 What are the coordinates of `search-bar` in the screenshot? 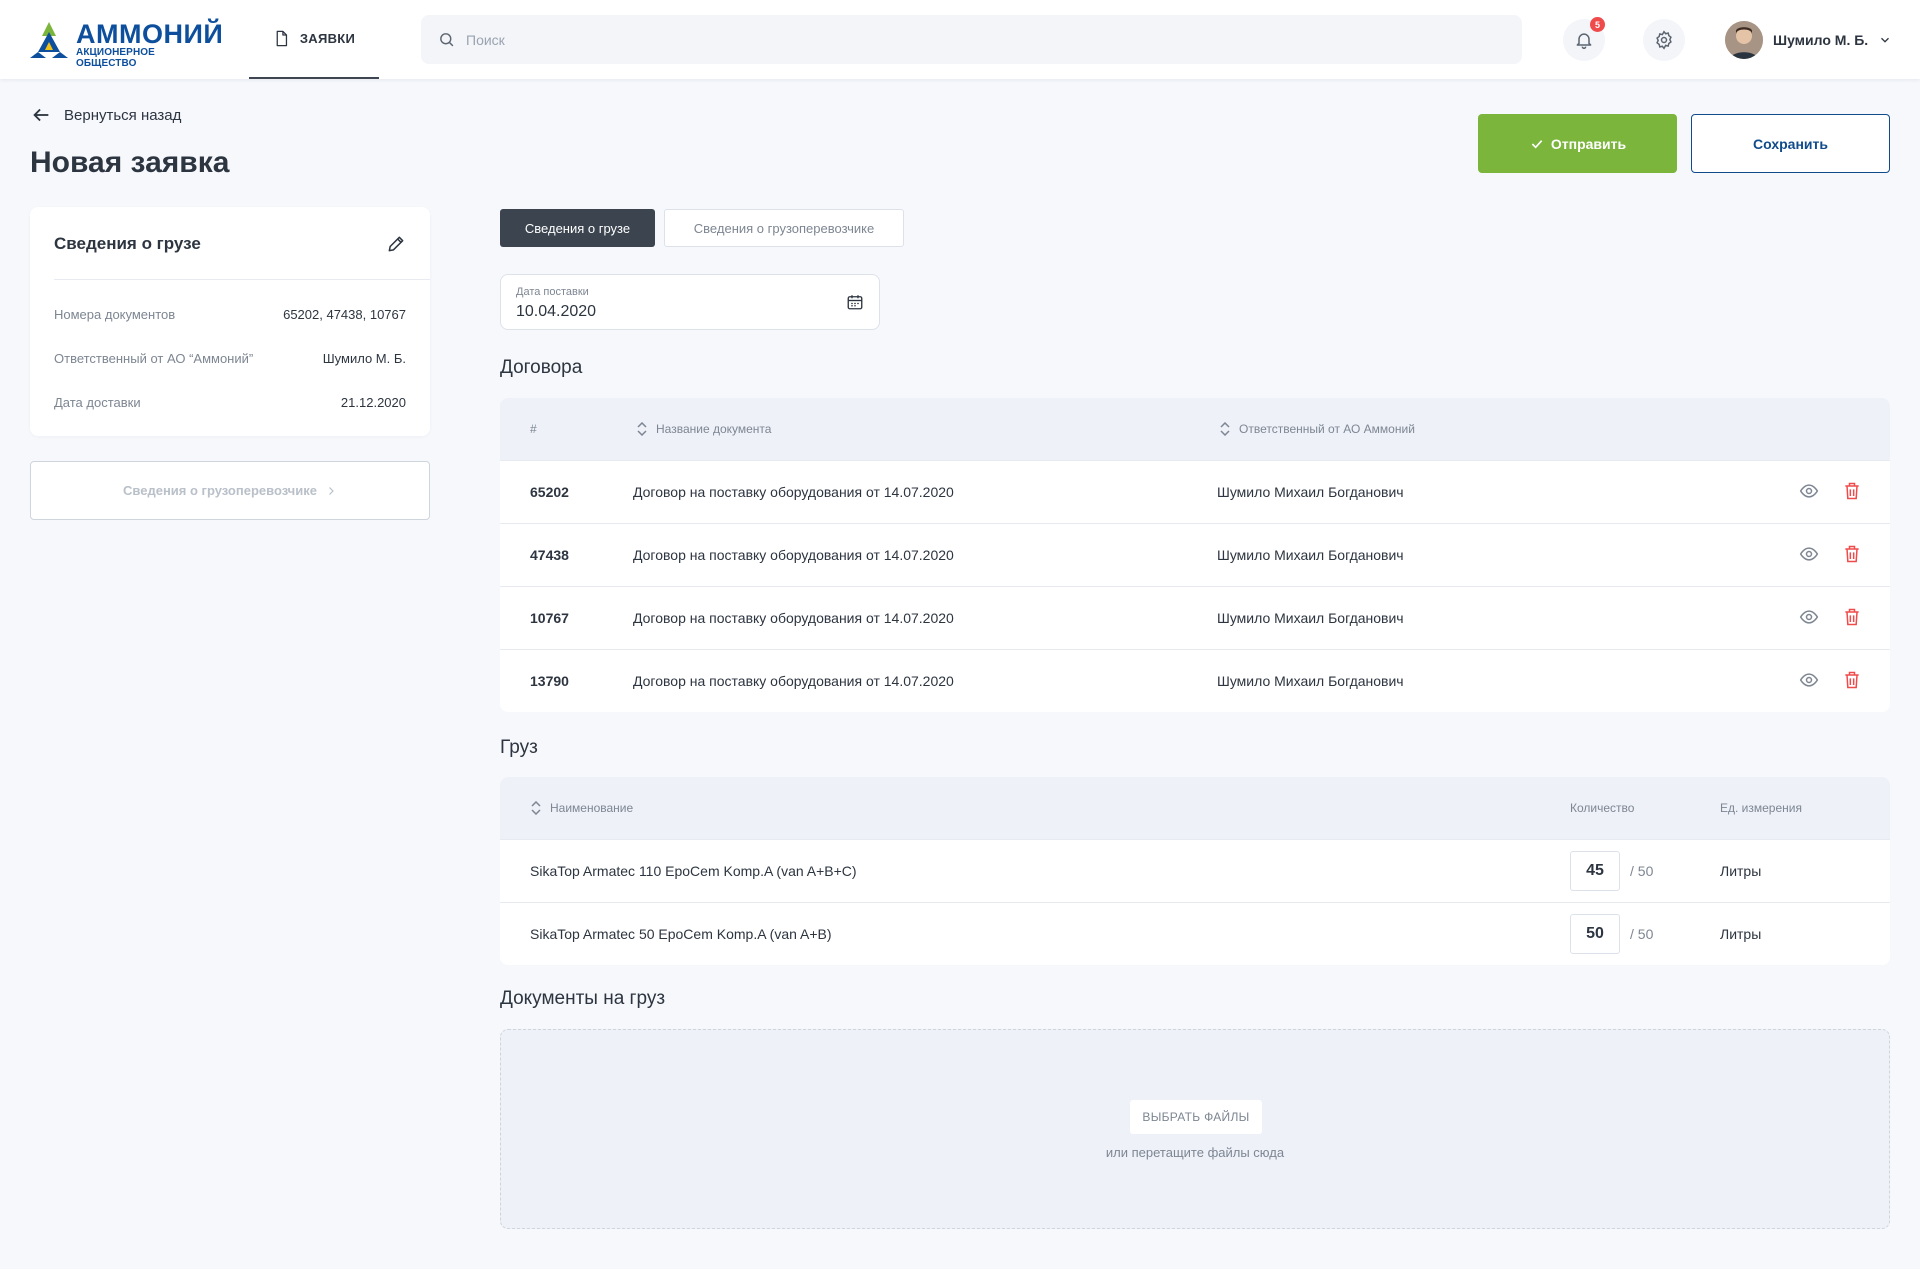 It's located at (971, 39).